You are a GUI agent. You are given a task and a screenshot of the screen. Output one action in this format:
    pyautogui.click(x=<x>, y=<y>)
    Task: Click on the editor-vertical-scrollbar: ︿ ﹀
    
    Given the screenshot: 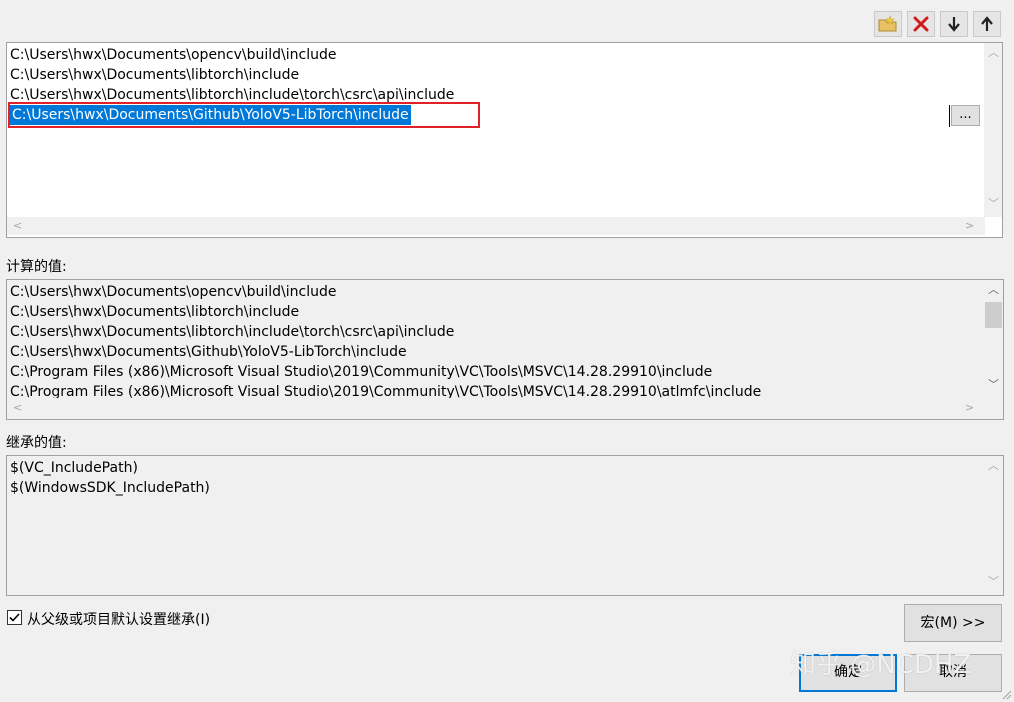 What is the action you would take?
    pyautogui.click(x=993, y=130)
    